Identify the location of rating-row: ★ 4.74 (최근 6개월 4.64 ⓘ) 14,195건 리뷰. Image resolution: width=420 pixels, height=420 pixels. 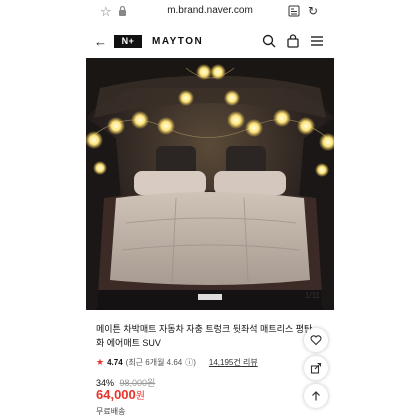
(177, 362).